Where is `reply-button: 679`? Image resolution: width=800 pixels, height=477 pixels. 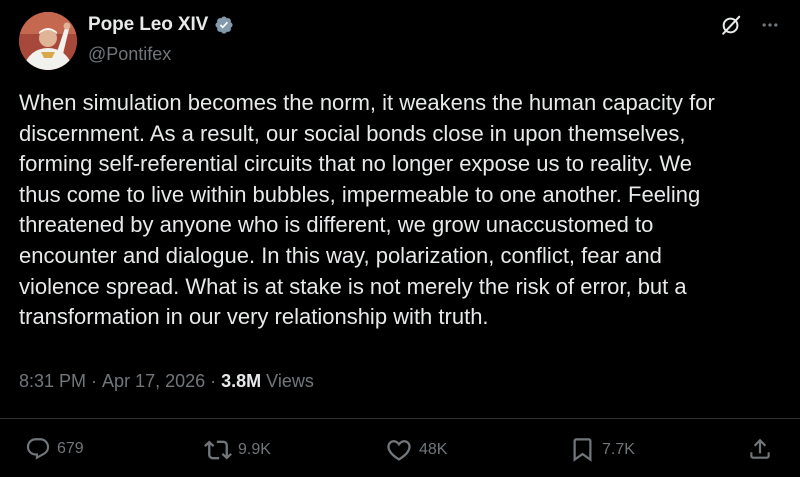 reply-button: 679 is located at coordinates (54, 449).